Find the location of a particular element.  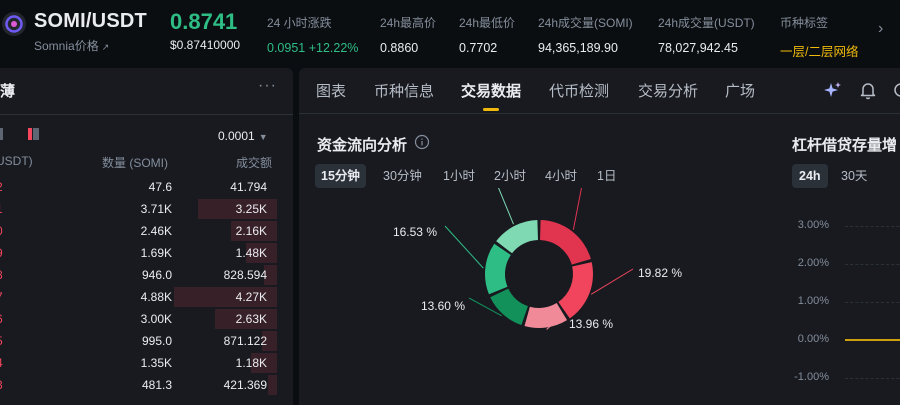

tab-chart: 图表 is located at coordinates (331, 90).